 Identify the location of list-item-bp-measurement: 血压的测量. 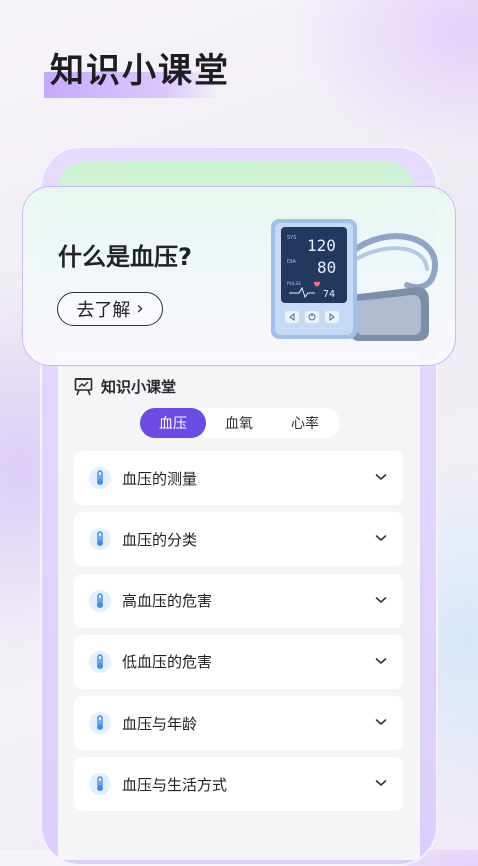
(238, 478).